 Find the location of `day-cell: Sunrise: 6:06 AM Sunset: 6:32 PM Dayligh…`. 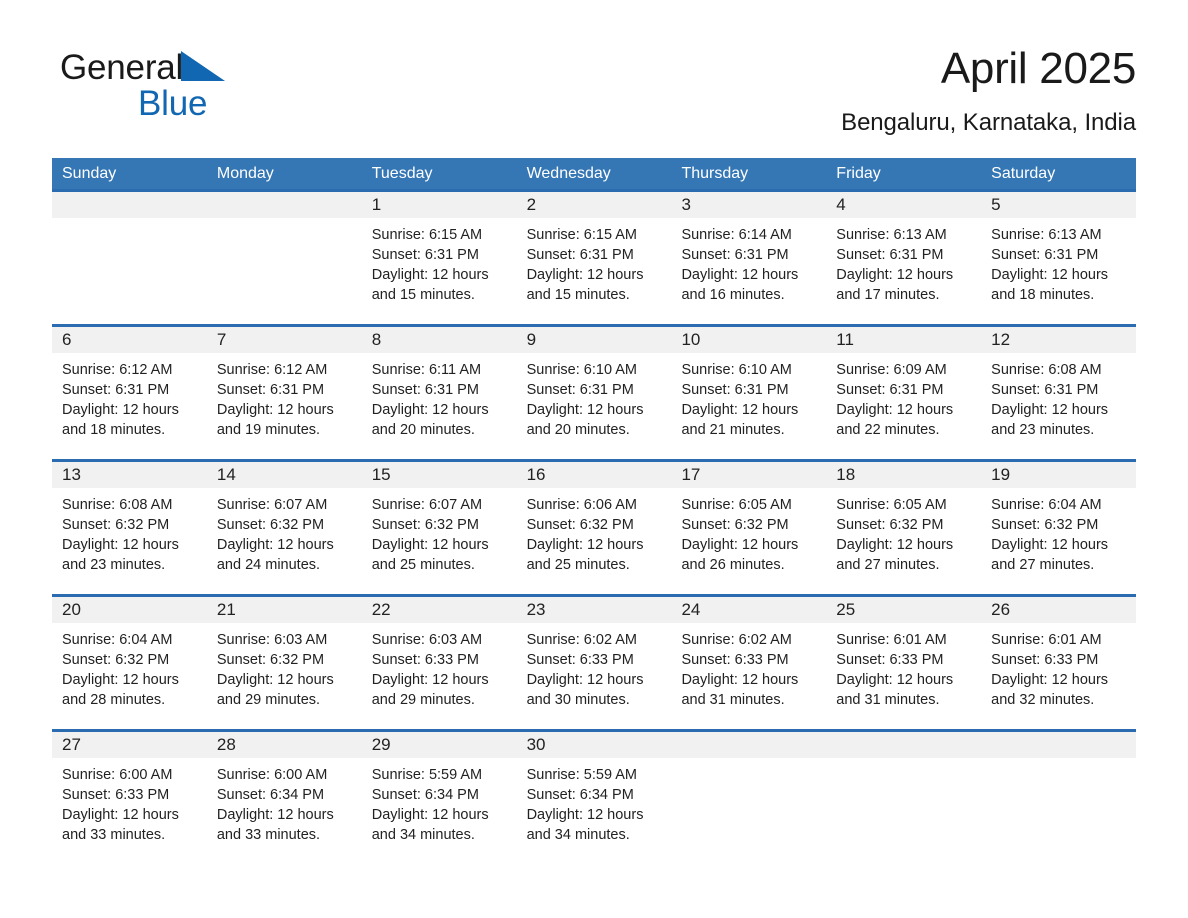

day-cell: Sunrise: 6:06 AM Sunset: 6:32 PM Dayligh… is located at coordinates (594, 541).